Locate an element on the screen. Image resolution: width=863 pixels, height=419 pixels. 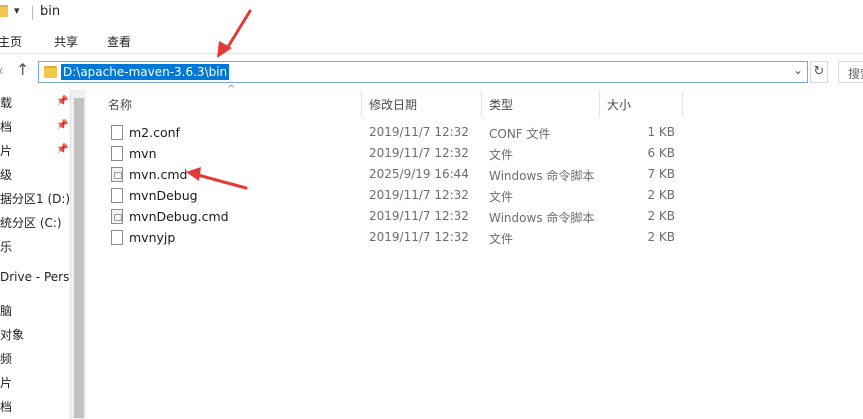
nav-item-drive-d: 据分区1 (D:) is located at coordinates (35, 198).